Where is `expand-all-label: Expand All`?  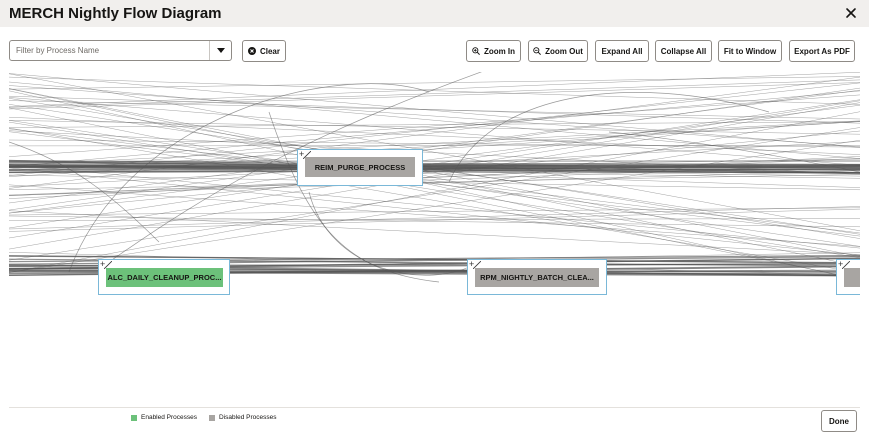
expand-all-label: Expand All is located at coordinates (622, 51).